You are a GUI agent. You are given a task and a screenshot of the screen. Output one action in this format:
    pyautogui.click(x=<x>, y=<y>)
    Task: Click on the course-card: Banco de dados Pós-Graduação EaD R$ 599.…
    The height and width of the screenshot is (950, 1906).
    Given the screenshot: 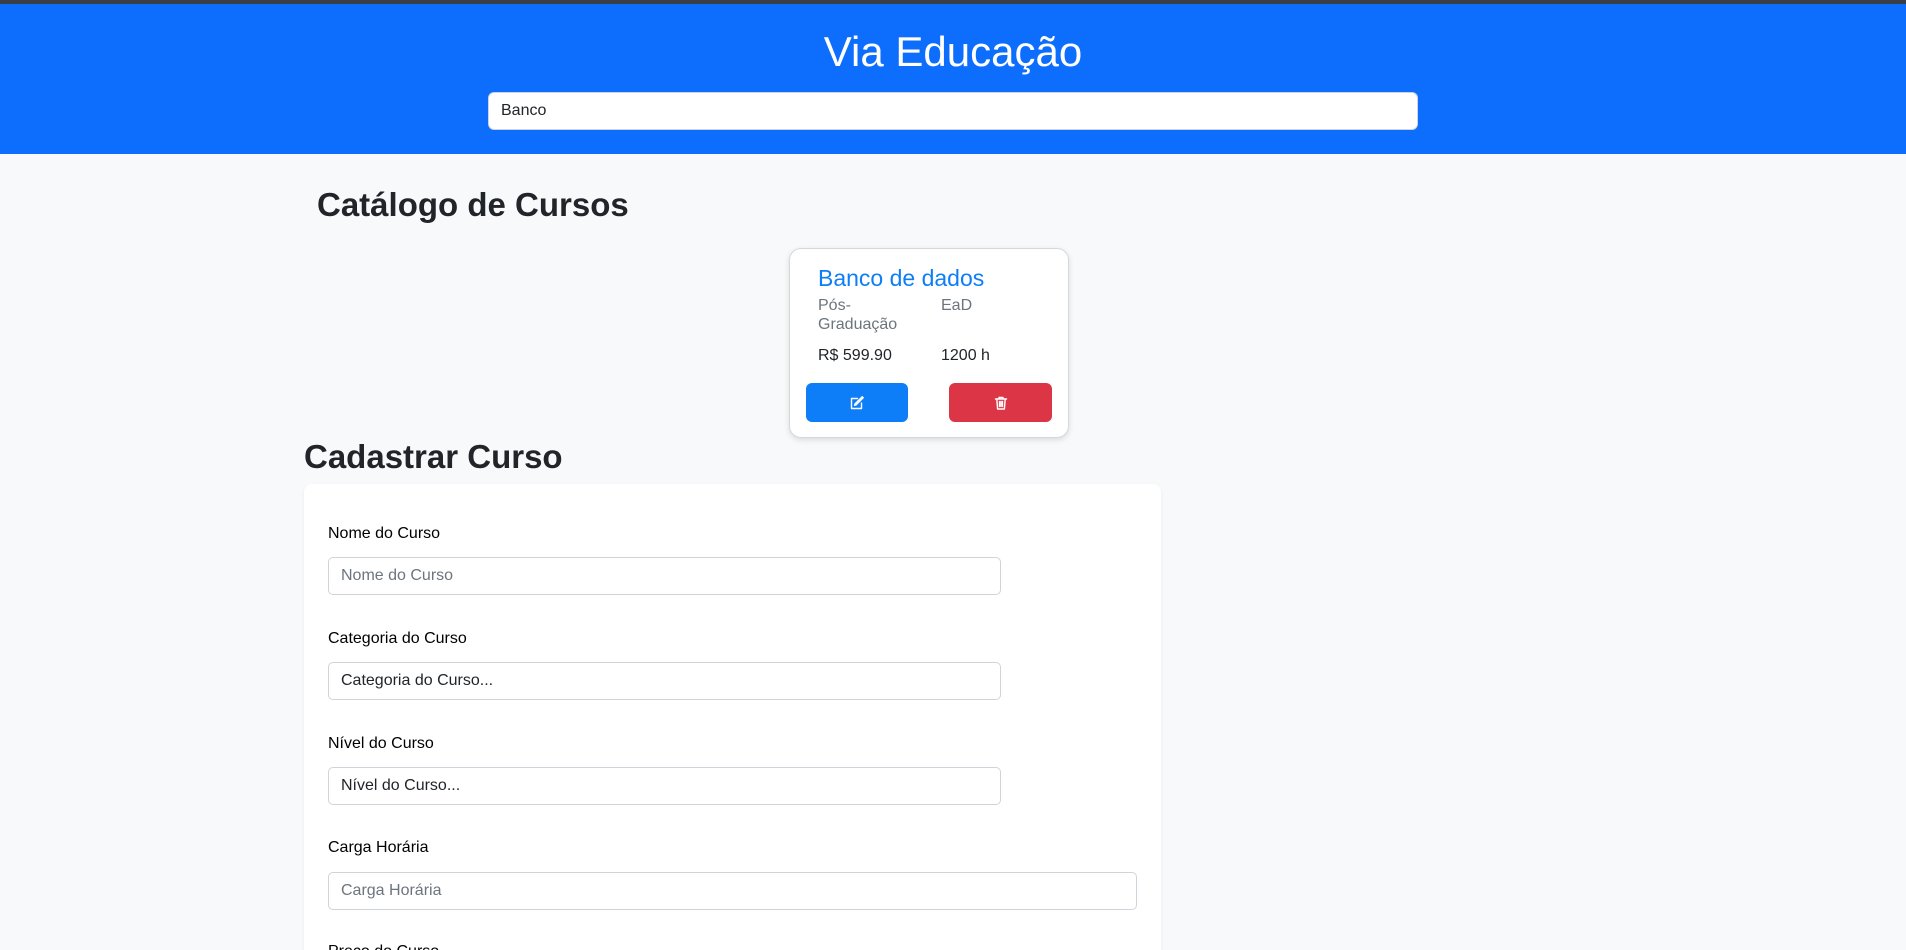 What is the action you would take?
    pyautogui.click(x=929, y=343)
    